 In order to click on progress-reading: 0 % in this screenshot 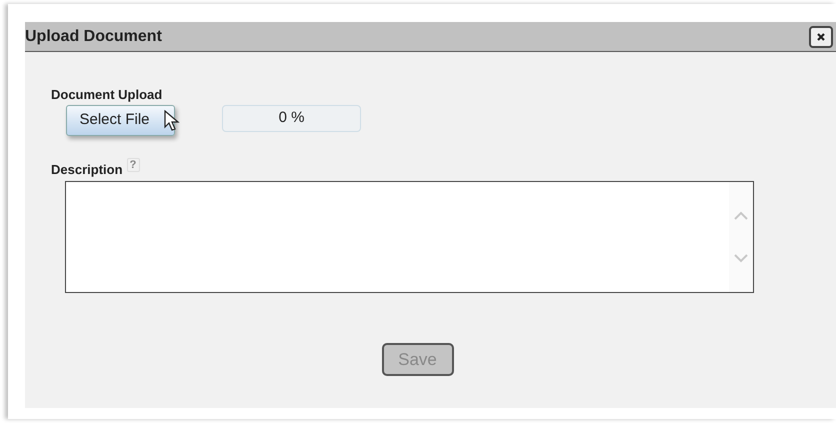, I will do `click(291, 118)`.